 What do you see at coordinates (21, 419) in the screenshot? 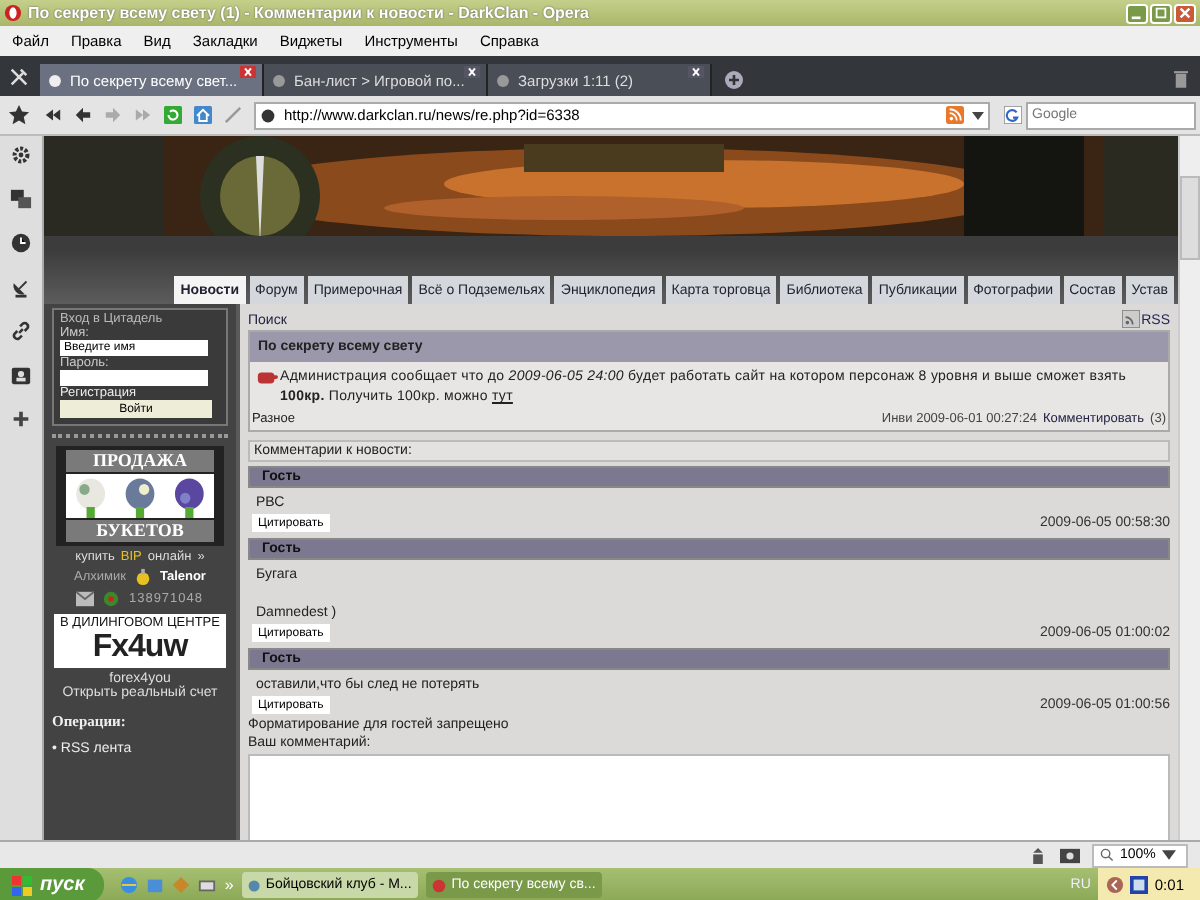
I see `plus-icon` at bounding box center [21, 419].